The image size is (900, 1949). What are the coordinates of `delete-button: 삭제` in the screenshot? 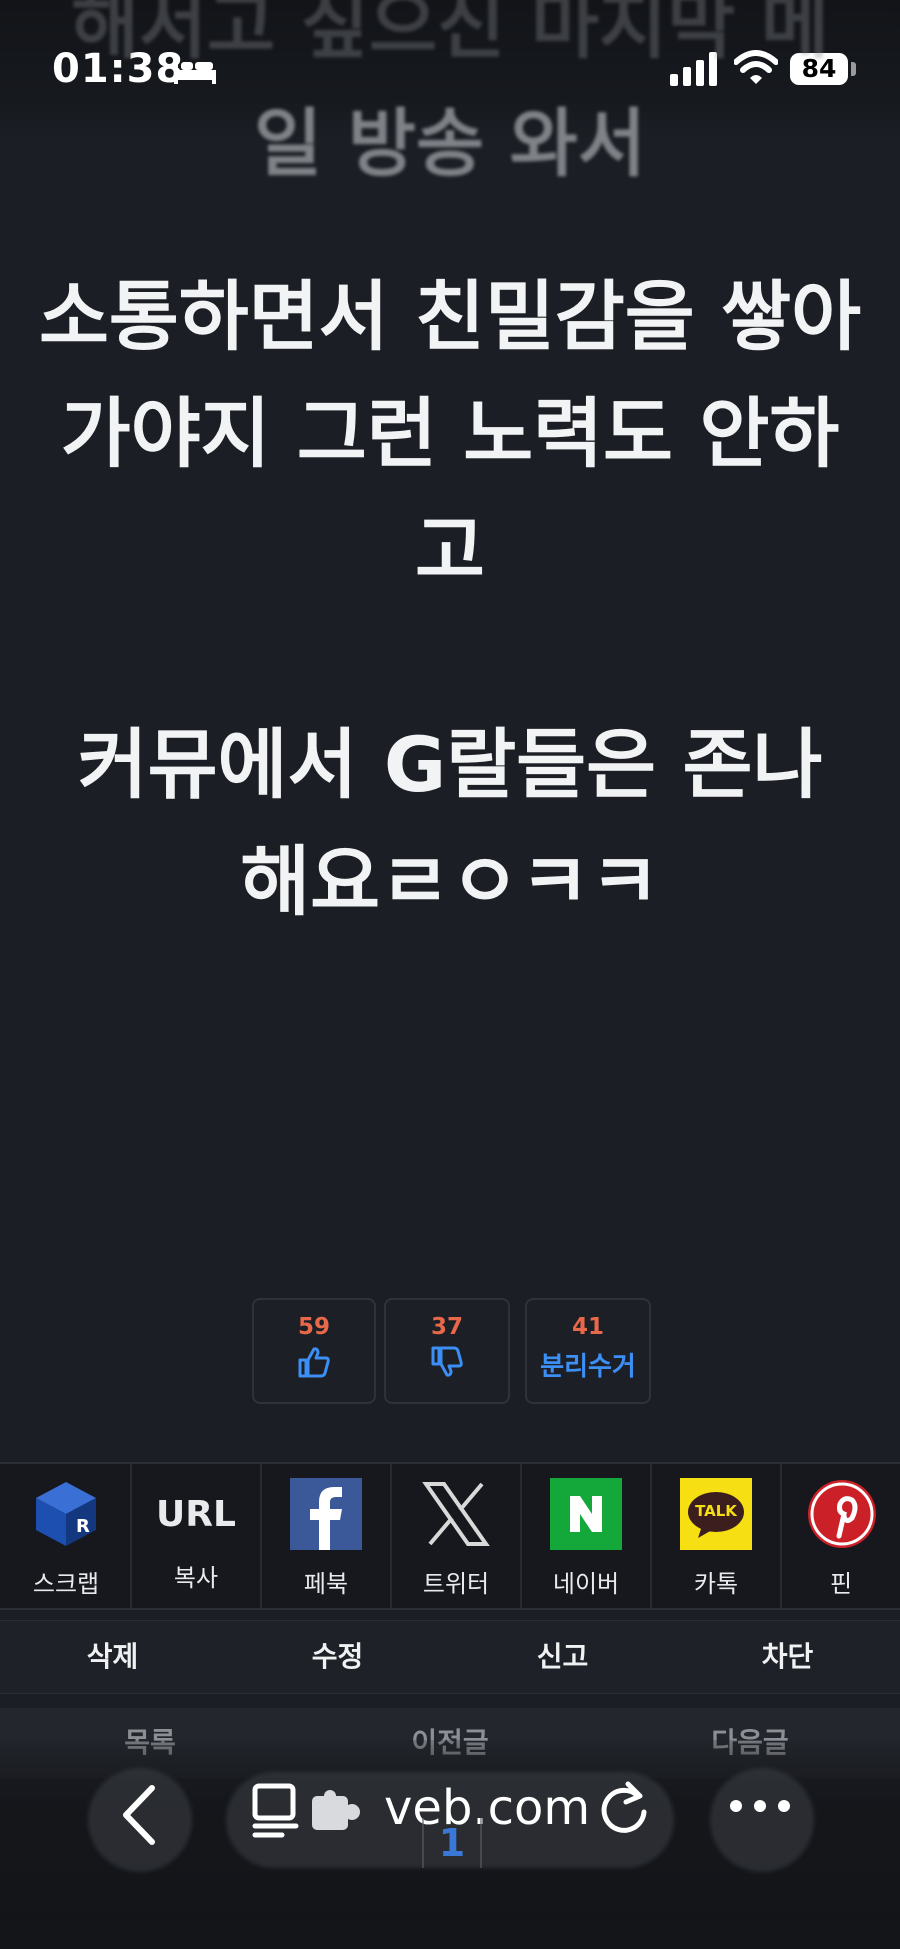 It's located at (112, 1657).